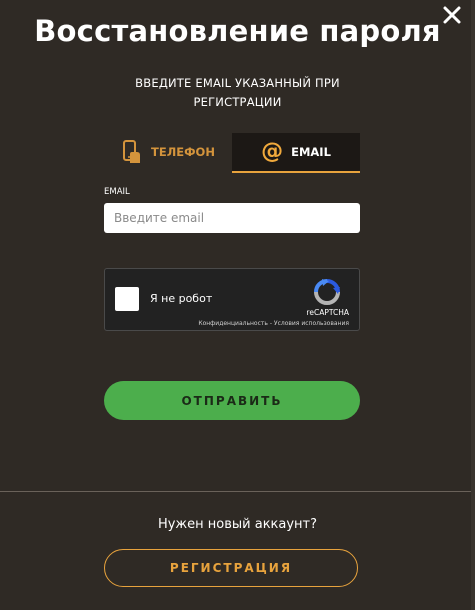  I want to click on subtitle-line-2: РЕГИСТРАЦИИ, so click(237, 102).